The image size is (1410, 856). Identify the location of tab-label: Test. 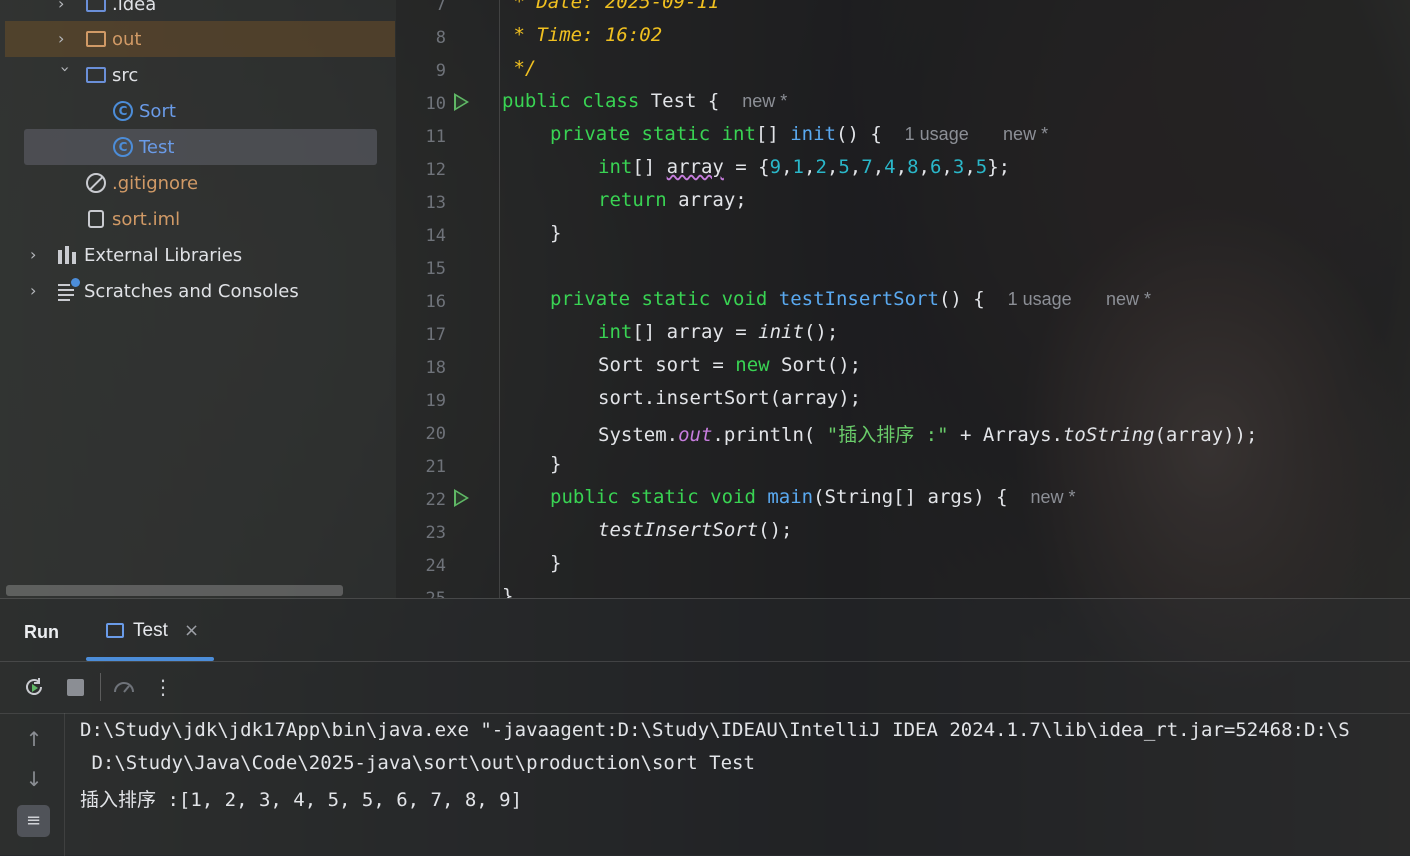
(150, 630).